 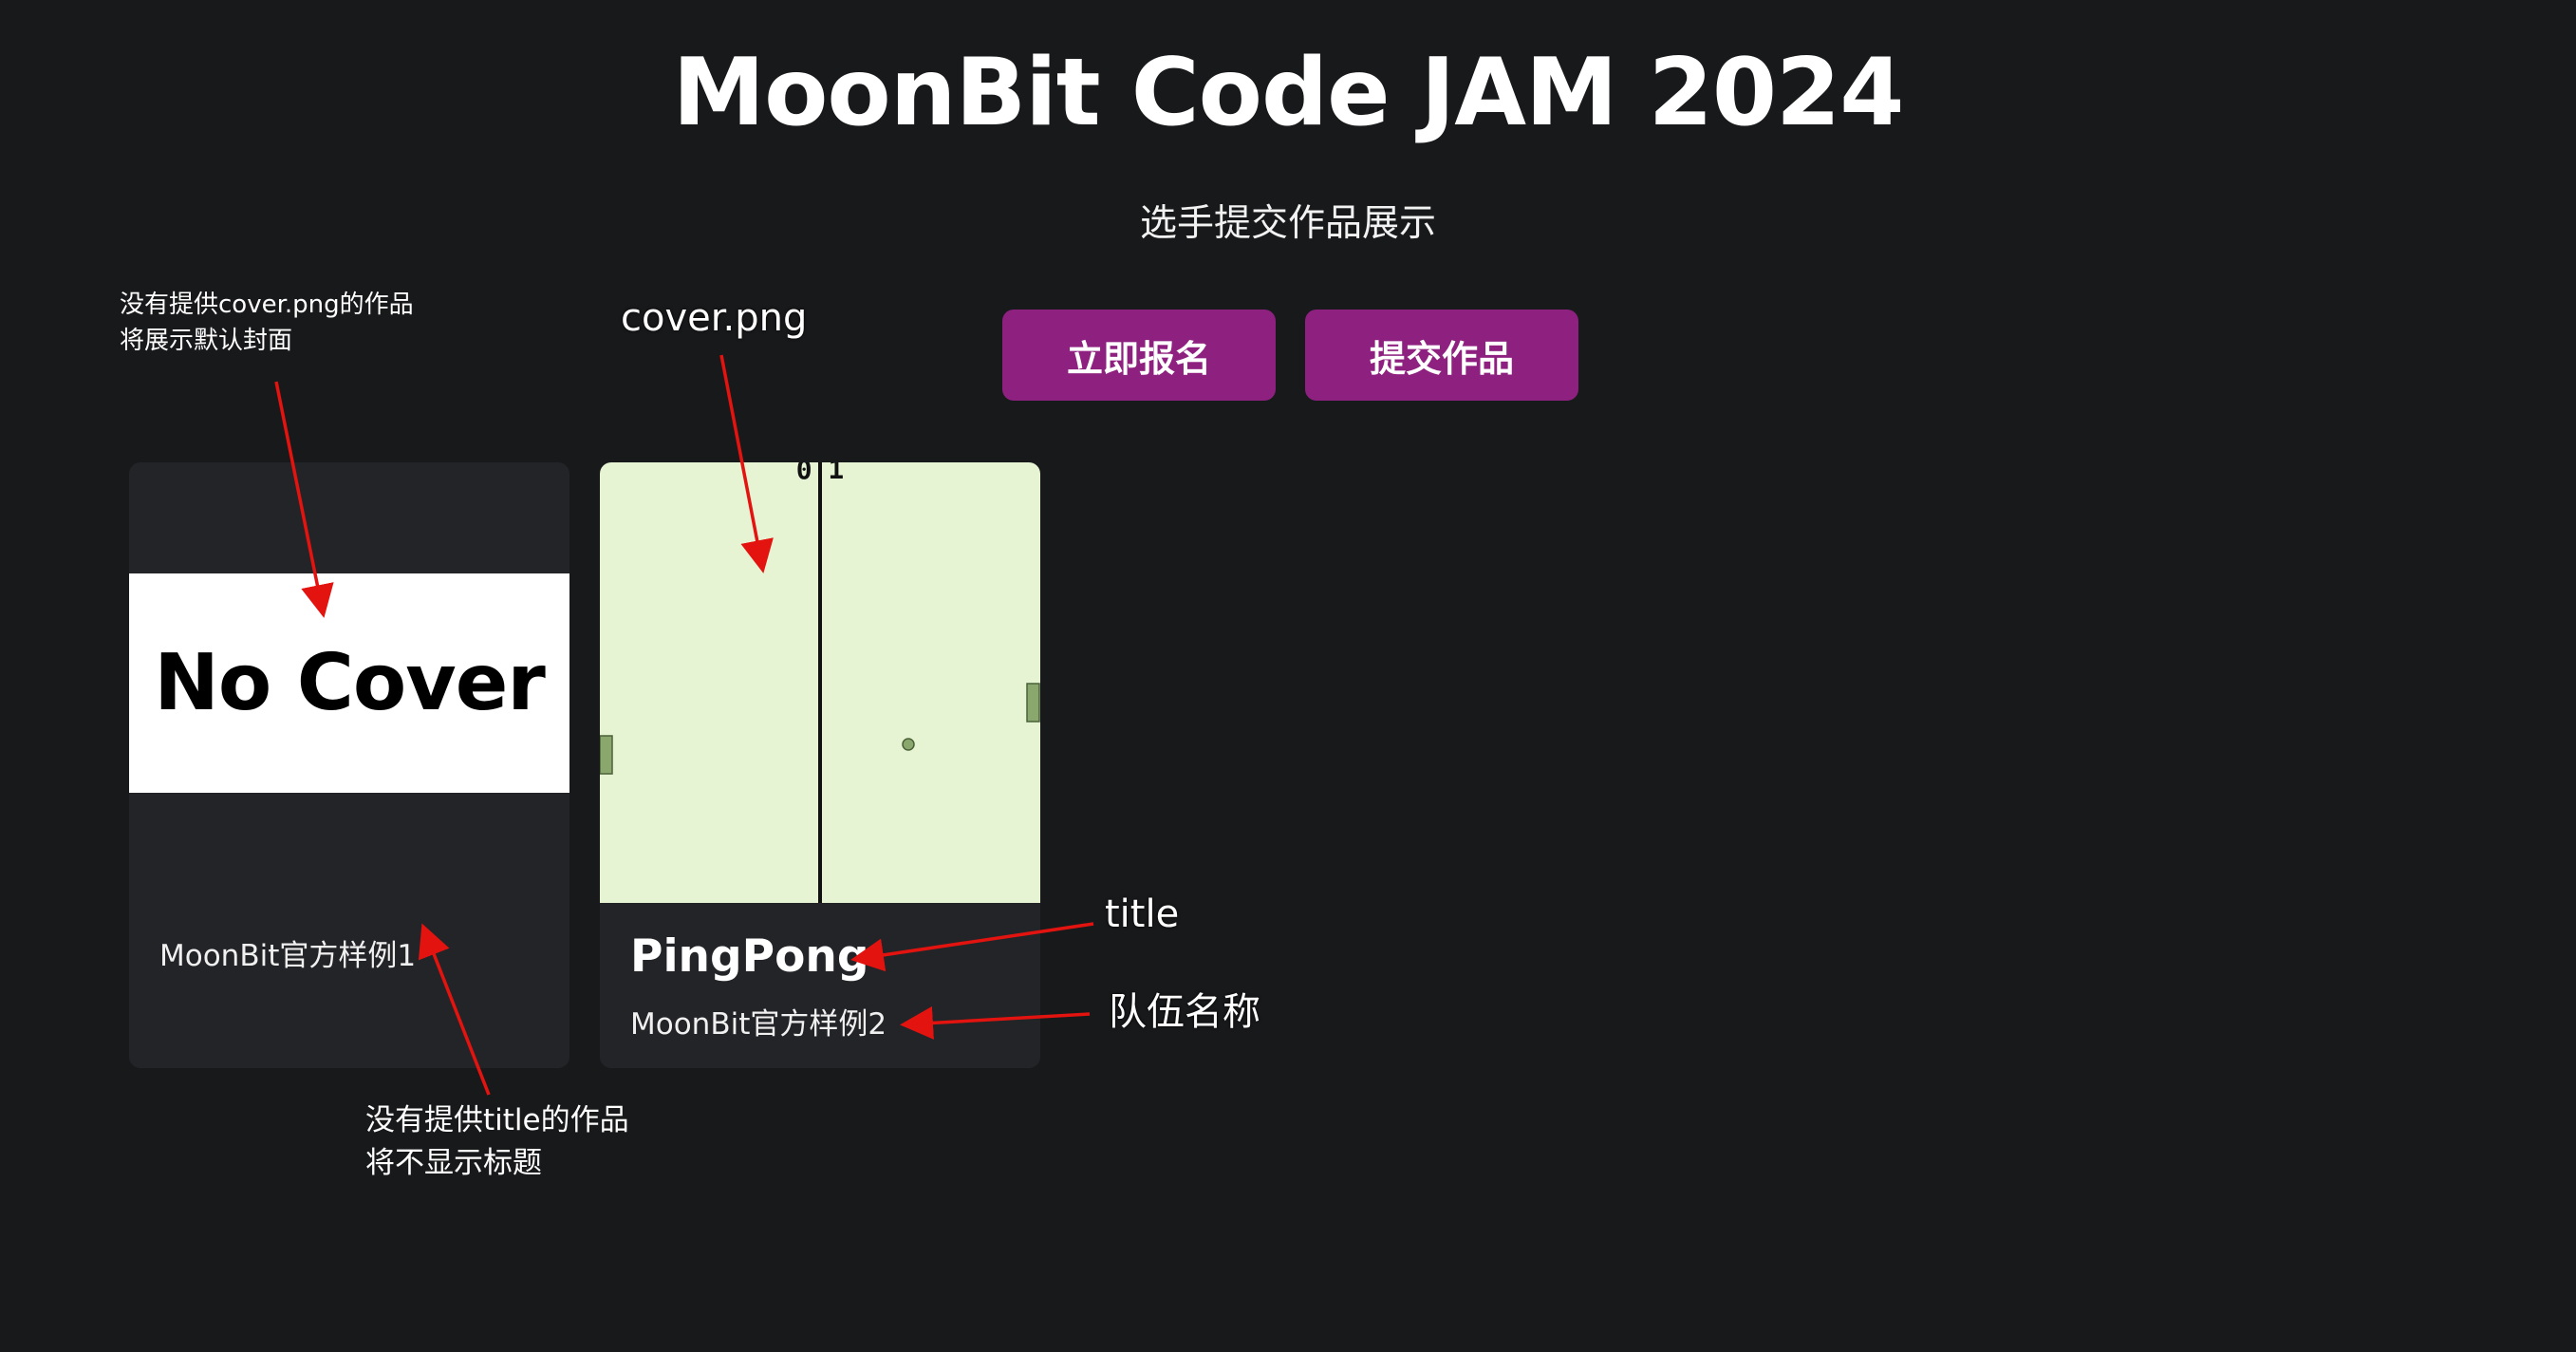 I want to click on ball, so click(x=908, y=745).